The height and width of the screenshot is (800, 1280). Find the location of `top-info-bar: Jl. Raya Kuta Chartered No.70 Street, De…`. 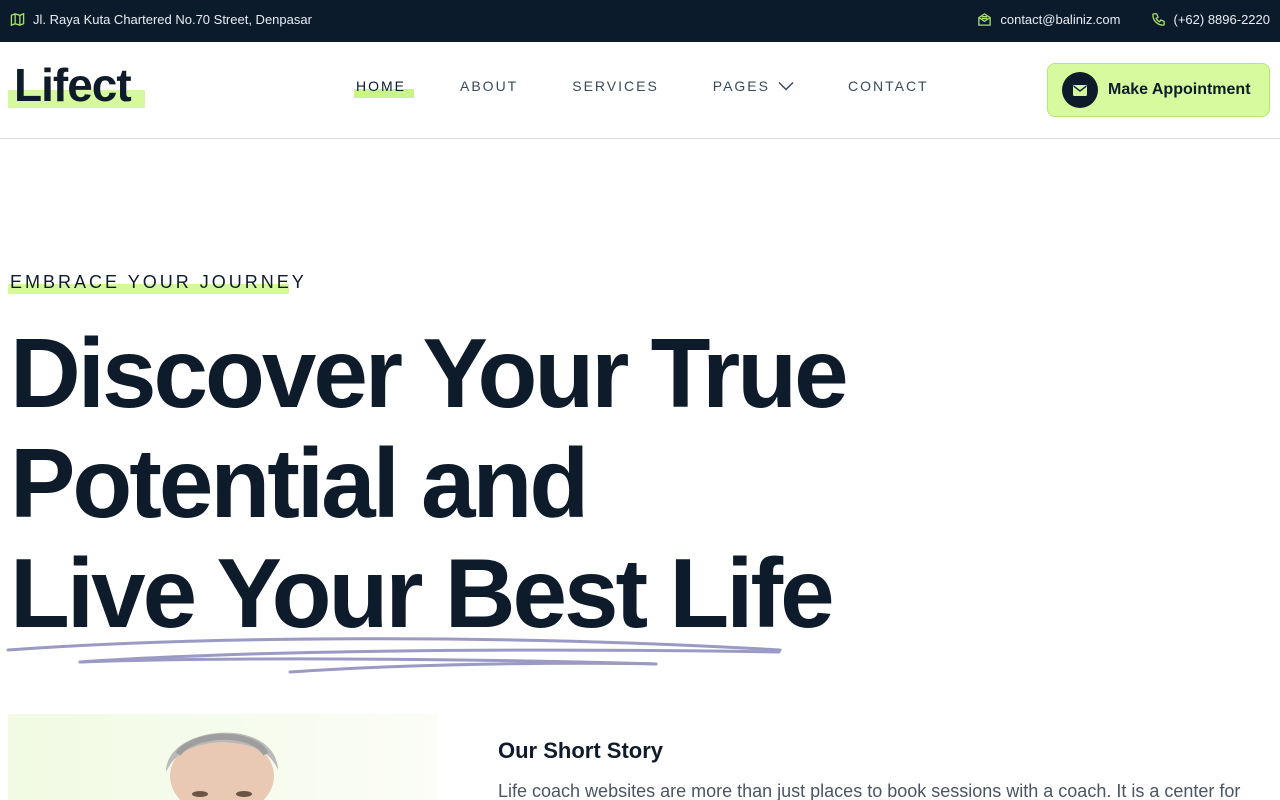

top-info-bar: Jl. Raya Kuta Chartered No.70 Street, De… is located at coordinates (640, 21).